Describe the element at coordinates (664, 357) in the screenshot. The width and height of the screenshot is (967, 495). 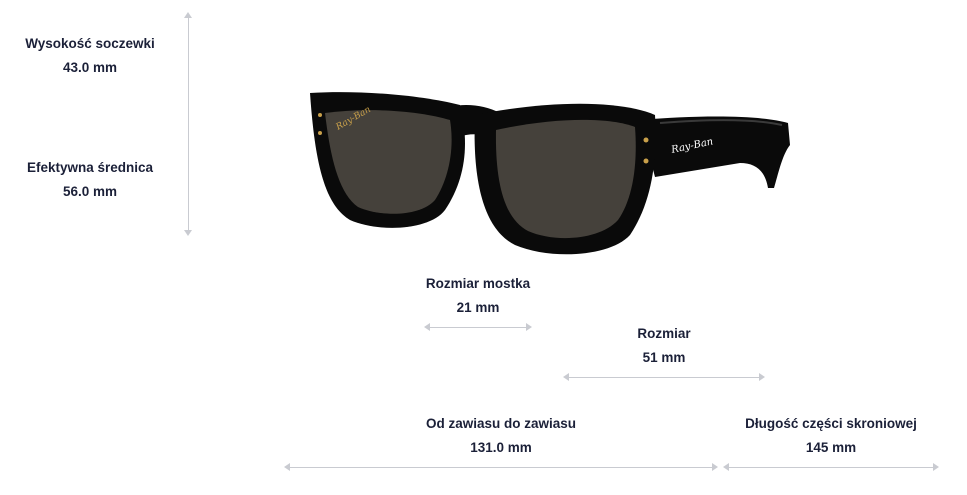
I see `size-value: 51 mm` at that location.